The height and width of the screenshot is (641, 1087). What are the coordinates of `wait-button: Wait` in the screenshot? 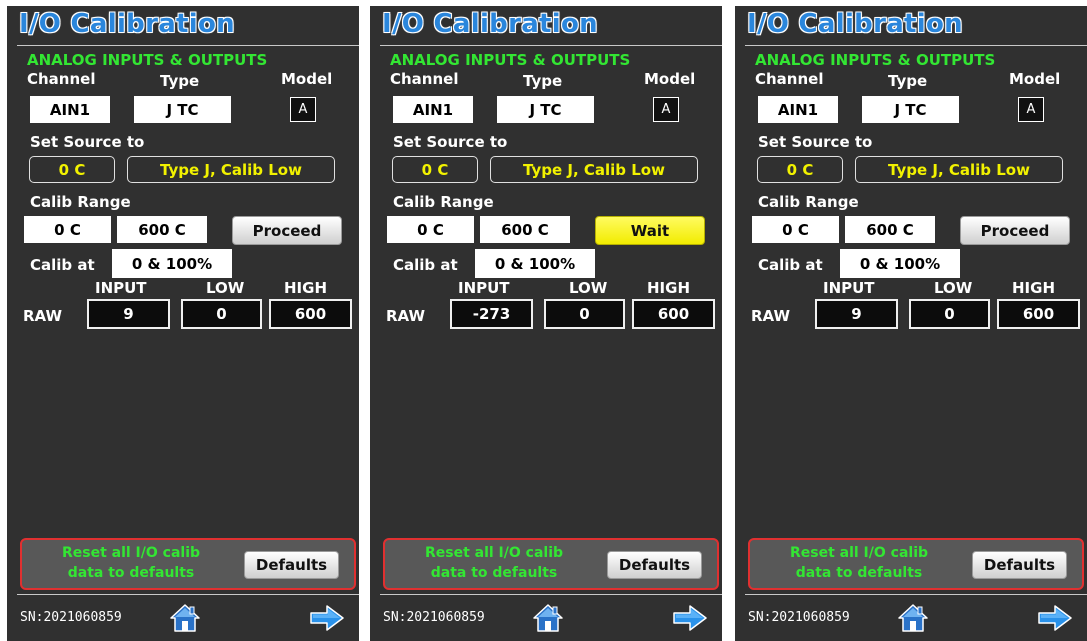 It's located at (650, 230).